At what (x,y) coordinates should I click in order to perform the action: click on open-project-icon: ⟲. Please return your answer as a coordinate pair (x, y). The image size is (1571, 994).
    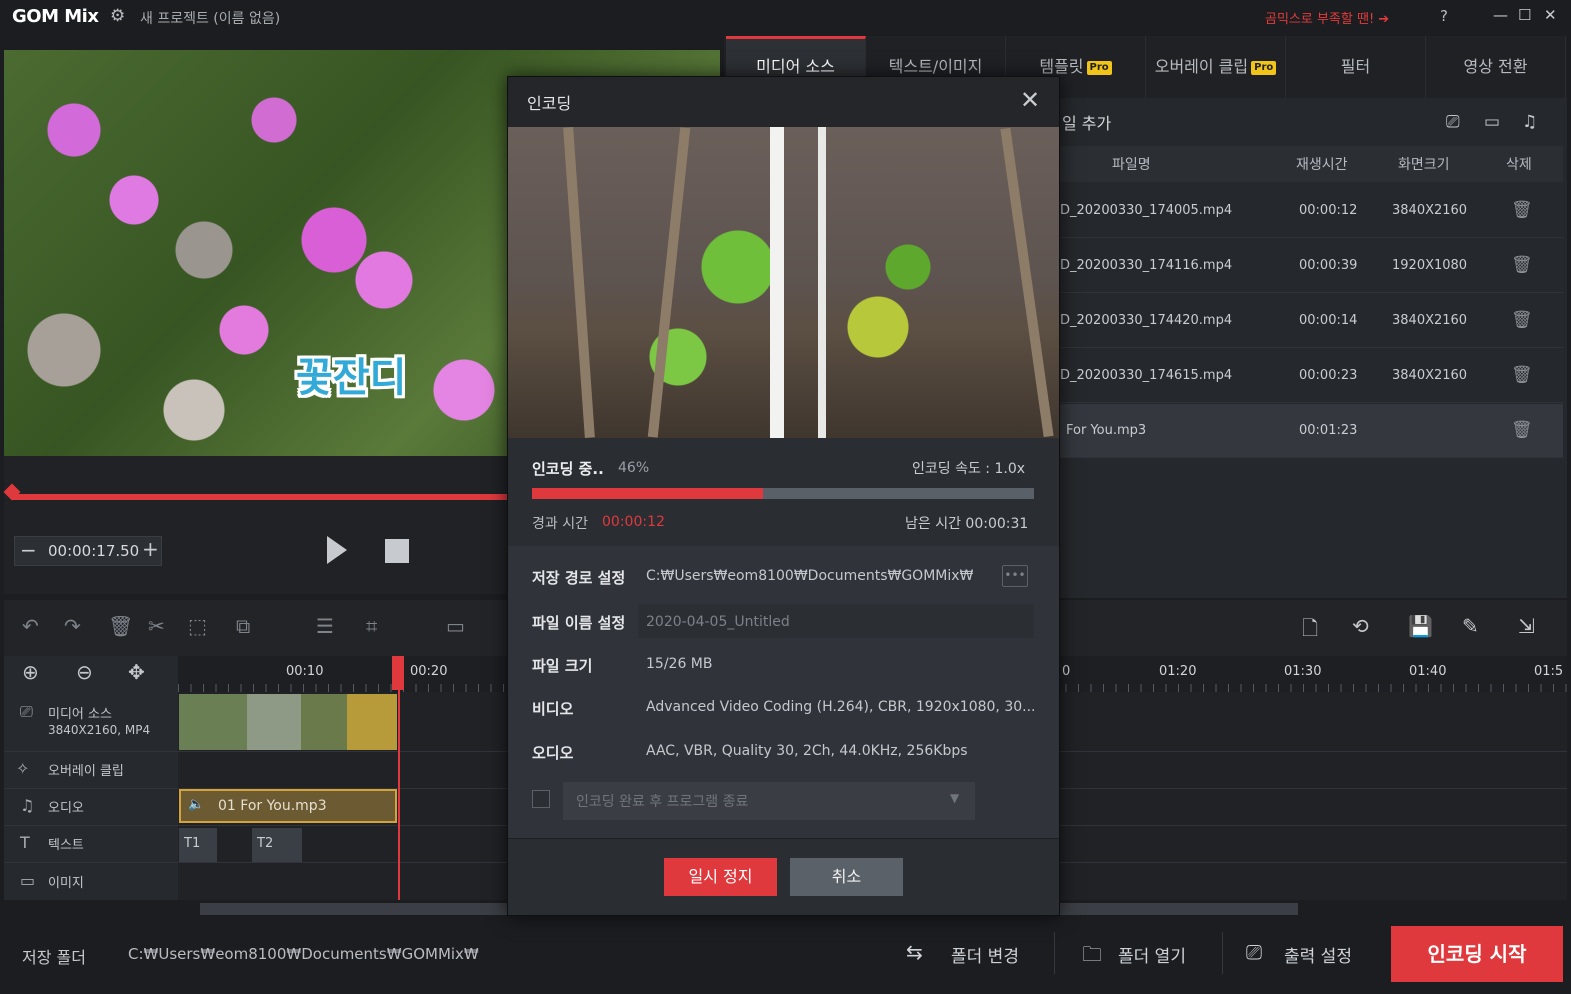
    Looking at the image, I should click on (1360, 626).